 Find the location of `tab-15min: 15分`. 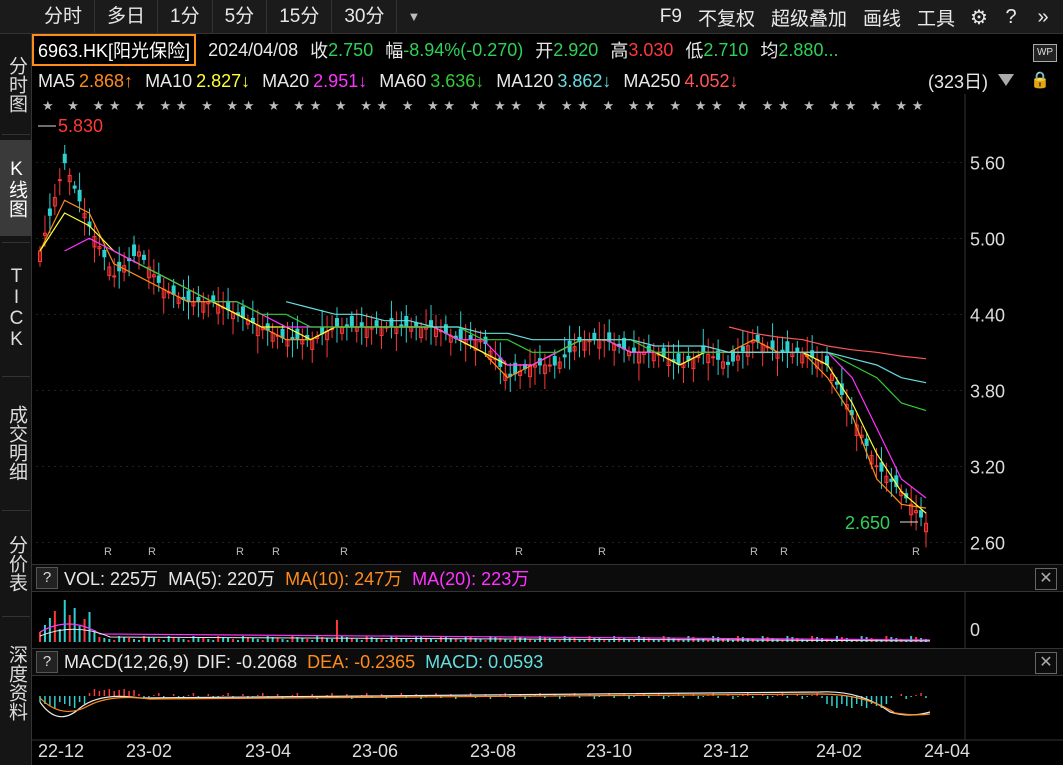

tab-15min: 15分 is located at coordinates (300, 17).